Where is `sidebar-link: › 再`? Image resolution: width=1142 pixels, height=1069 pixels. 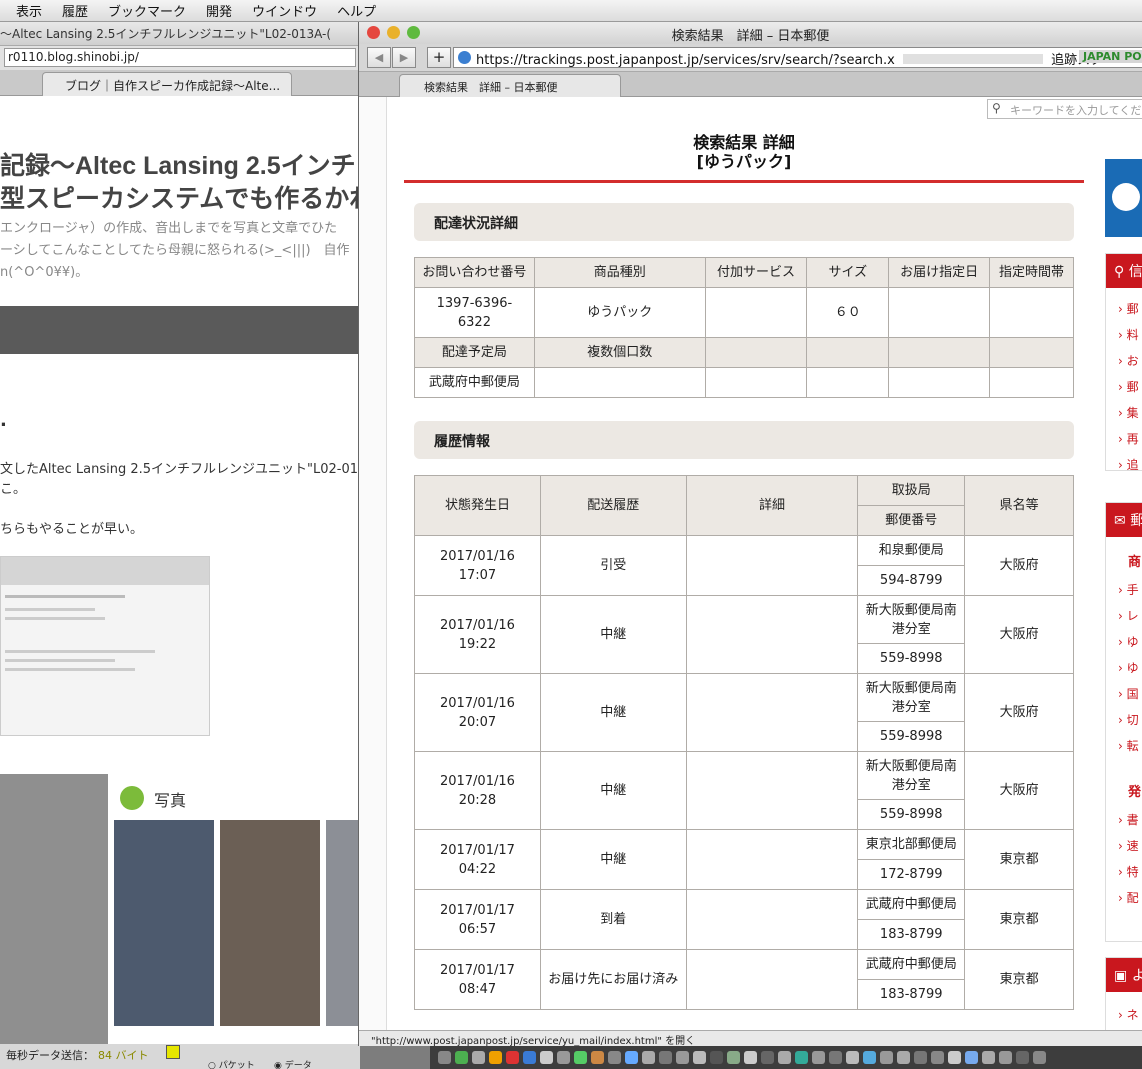
sidebar-link: › 再 is located at coordinates (1128, 438).